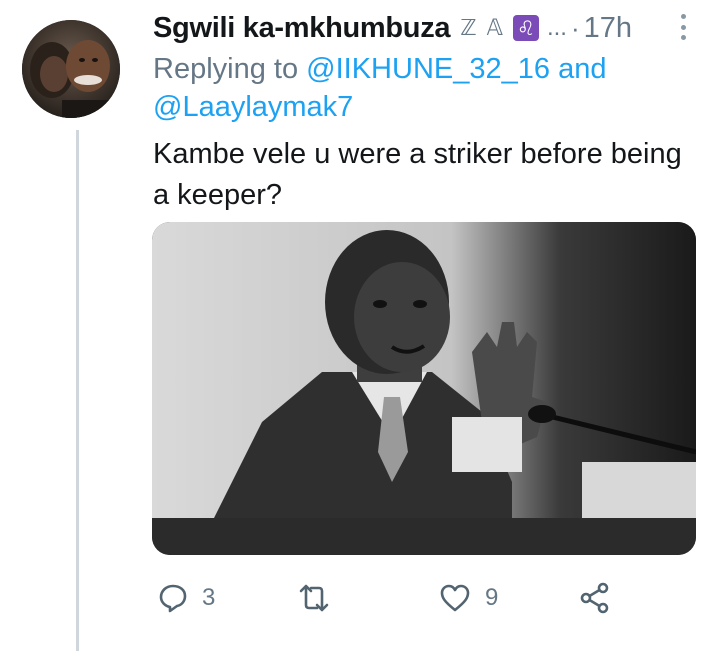 This screenshot has height=651, width=719. I want to click on share-button, so click(595, 598).